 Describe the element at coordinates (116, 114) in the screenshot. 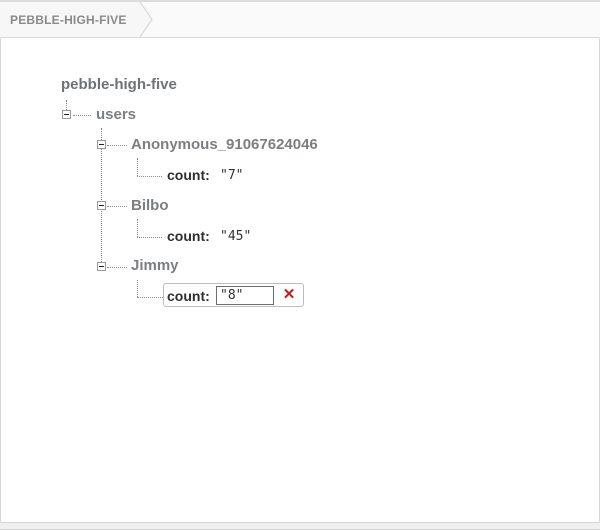

I see `users-node-label: users` at that location.